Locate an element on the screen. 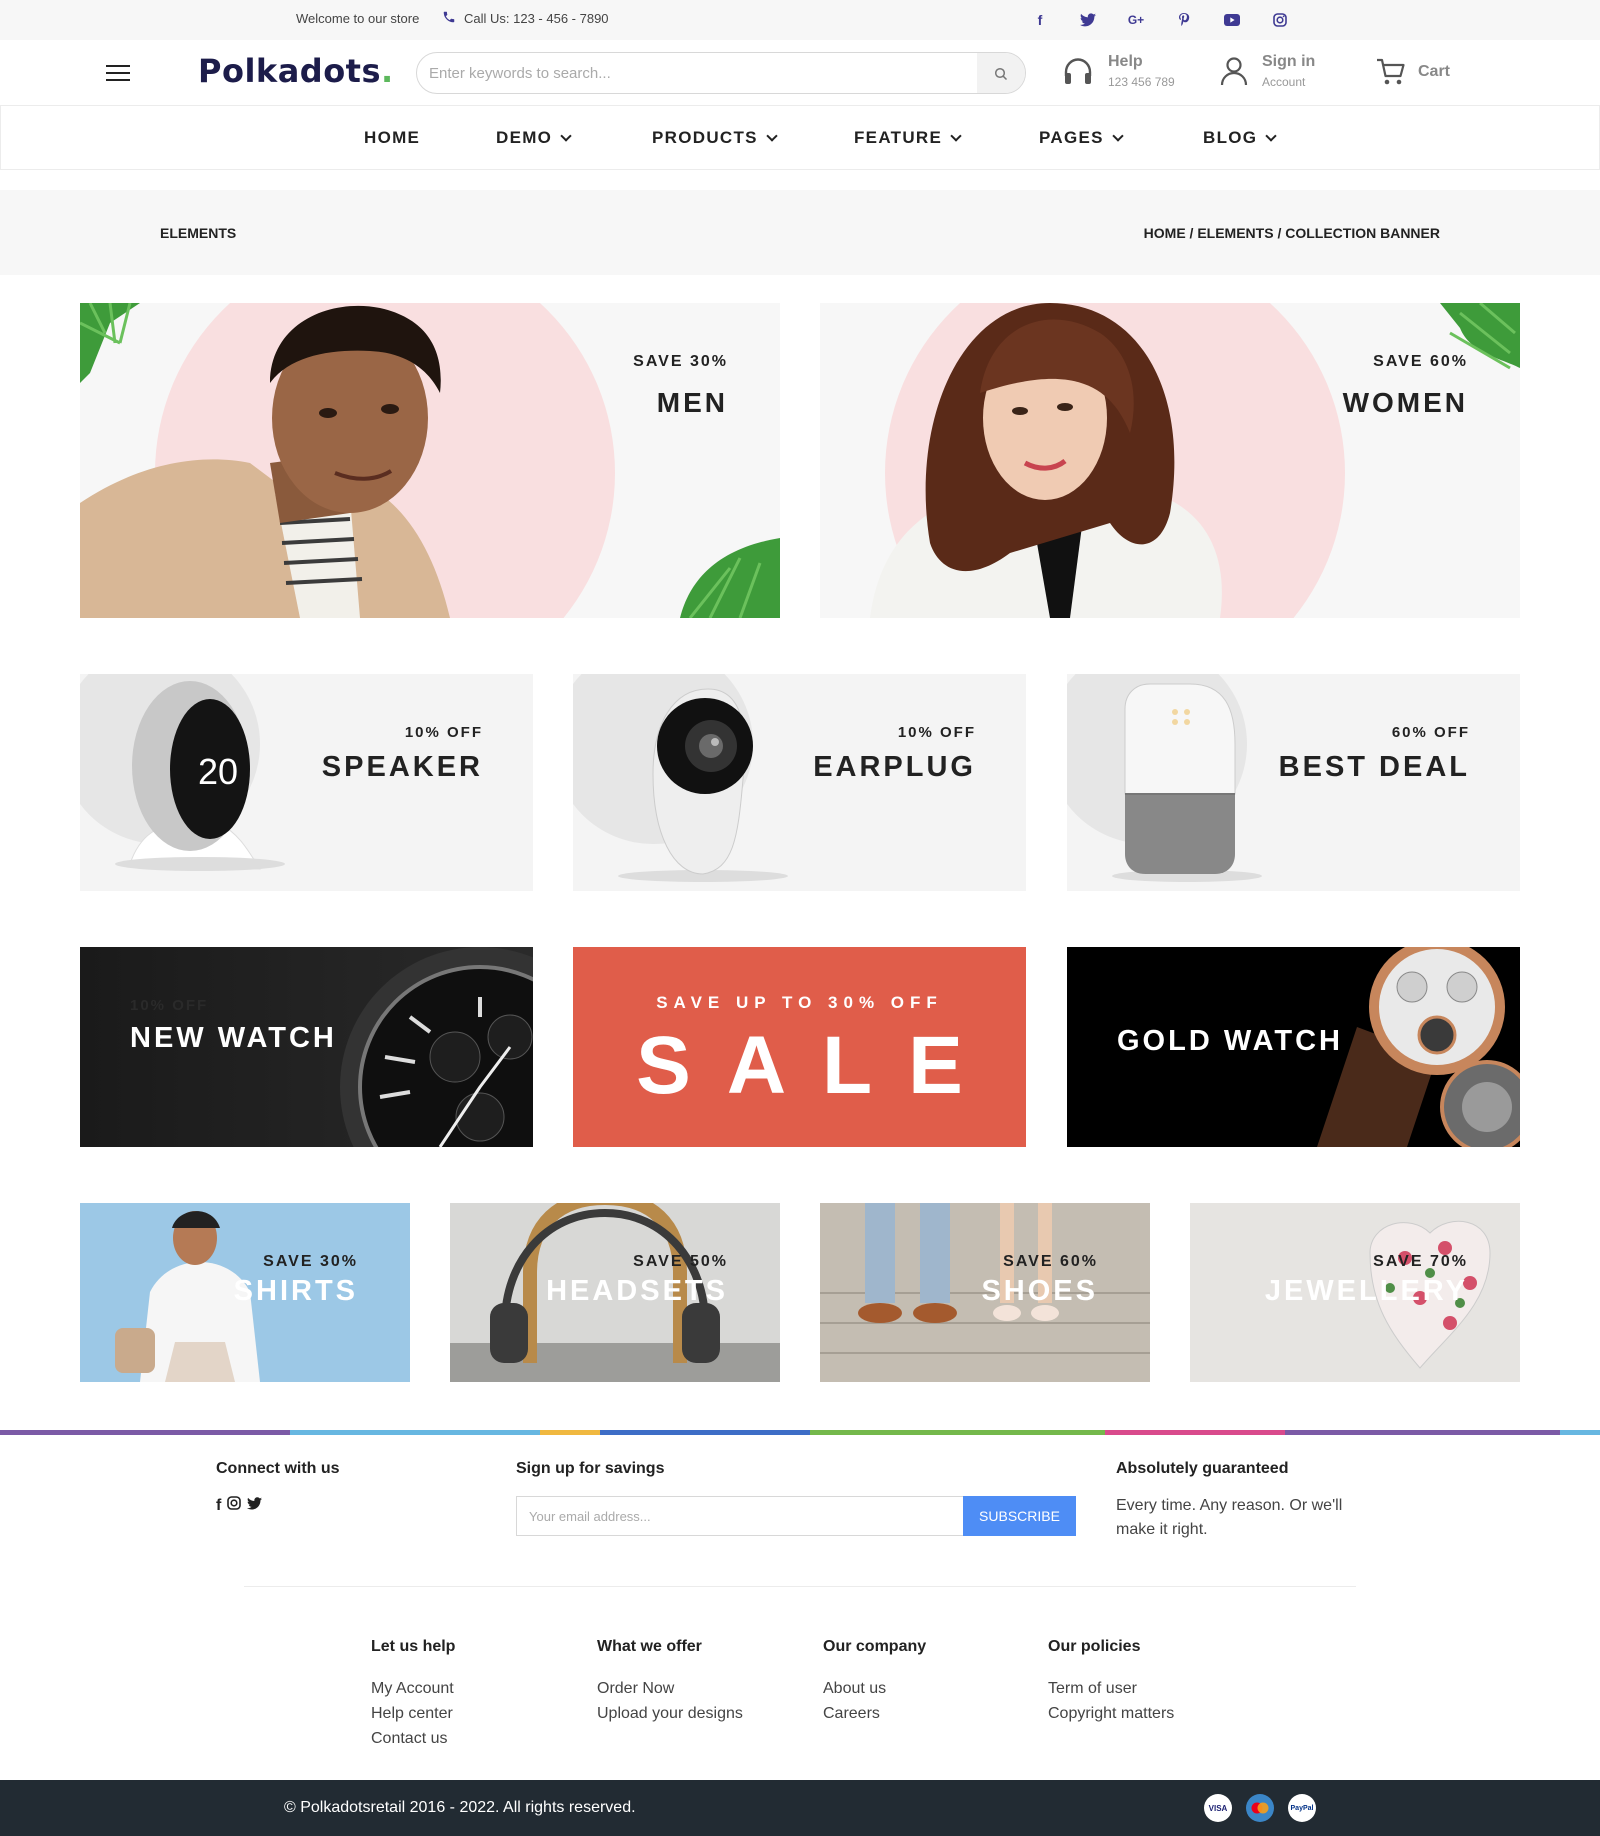 Image resolution: width=1600 pixels, height=1836 pixels. nav-pages: PAGES is located at coordinates (1081, 138).